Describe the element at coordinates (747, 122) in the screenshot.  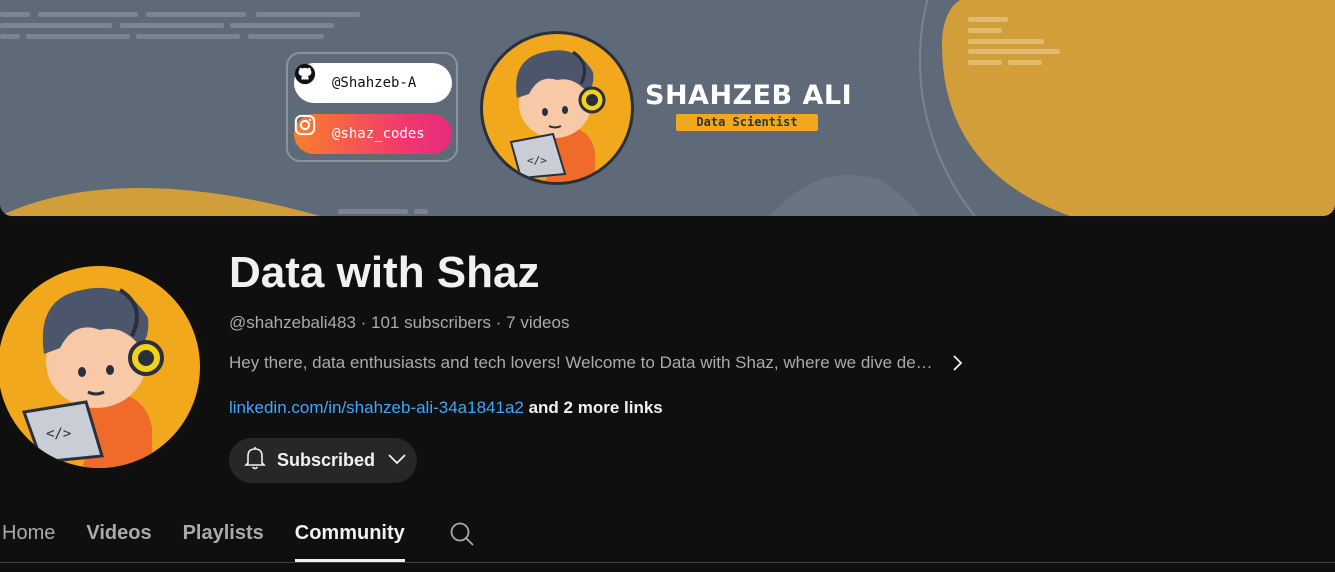
I see `banner-role: Data Scientist` at that location.